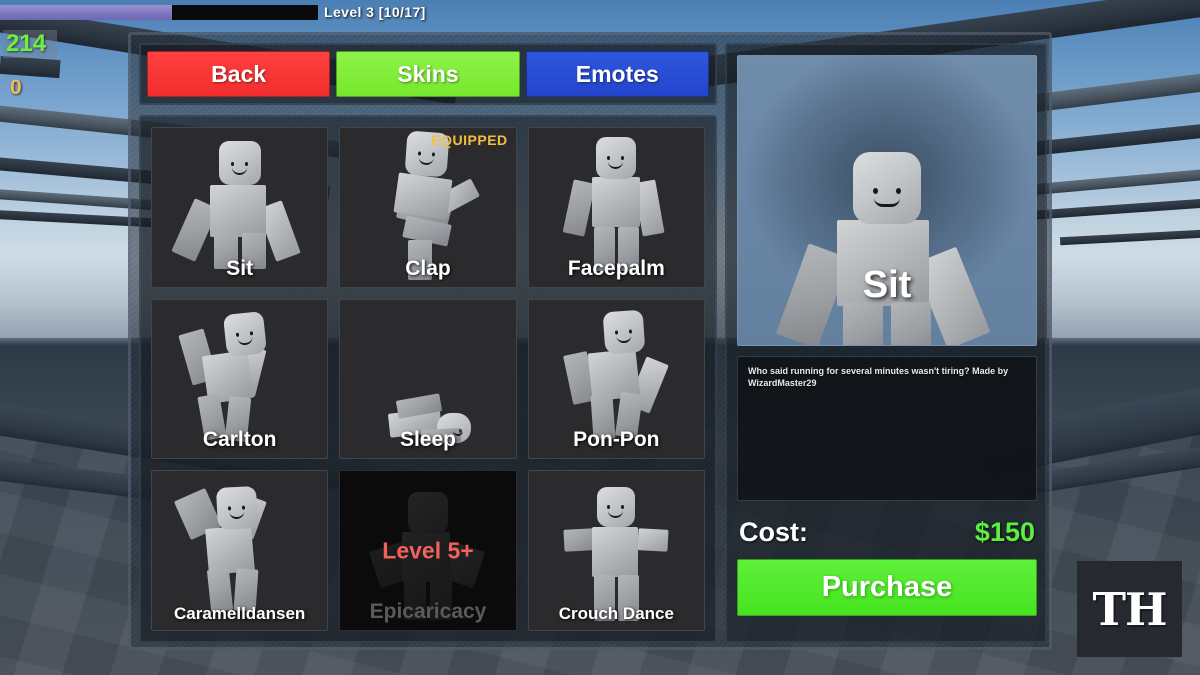  I want to click on money-counter: 214, so click(30, 44).